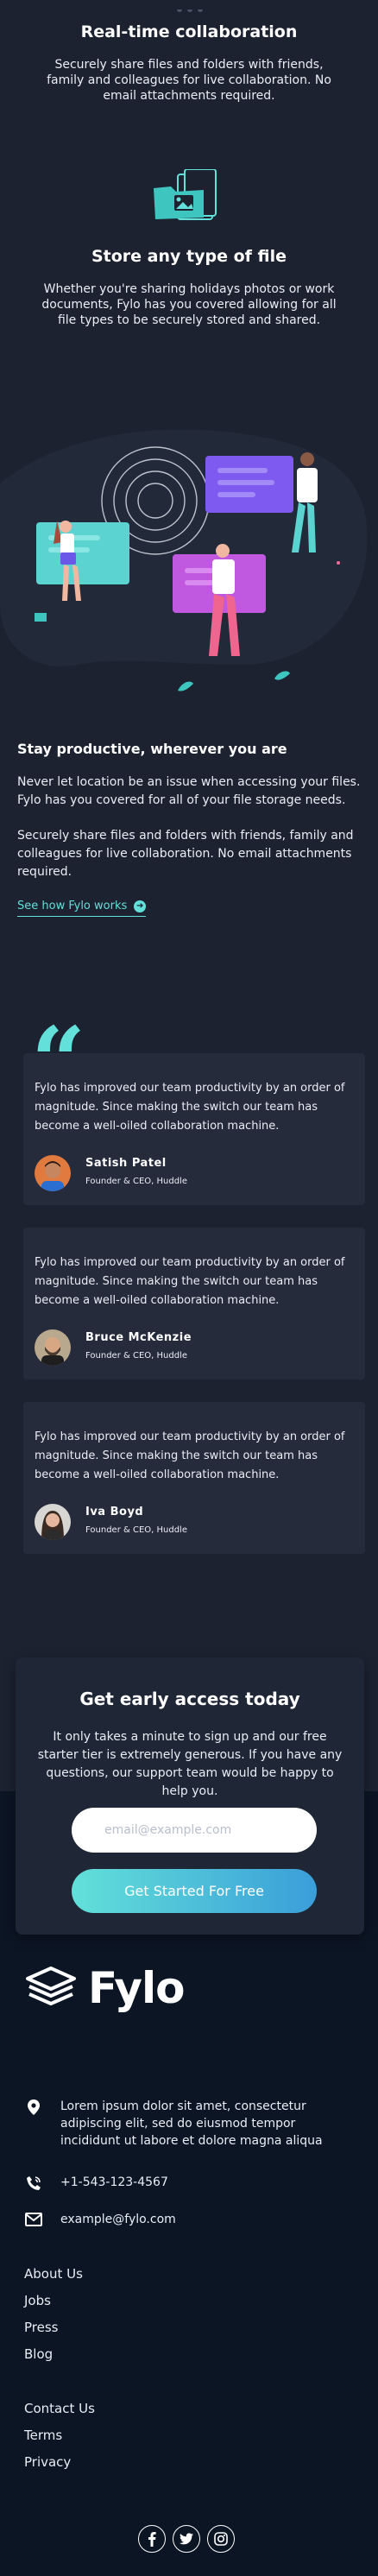 This screenshot has width=378, height=2576. I want to click on logo-icon, so click(51, 1988).